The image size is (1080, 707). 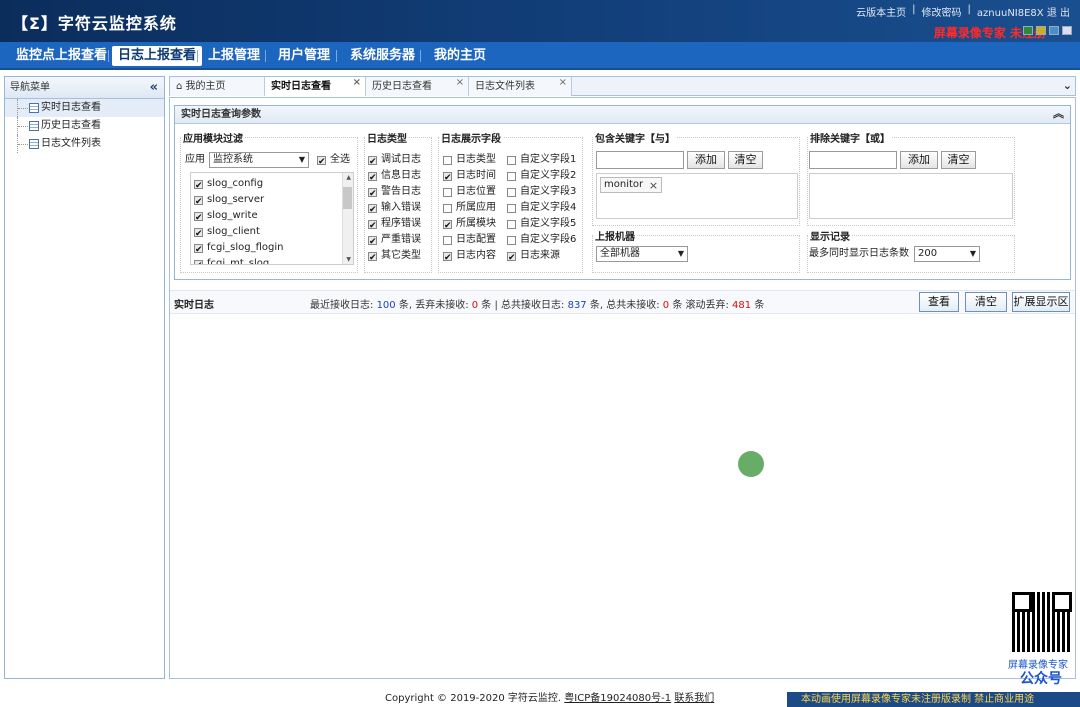 I want to click on view-button: 查看, so click(x=939, y=302).